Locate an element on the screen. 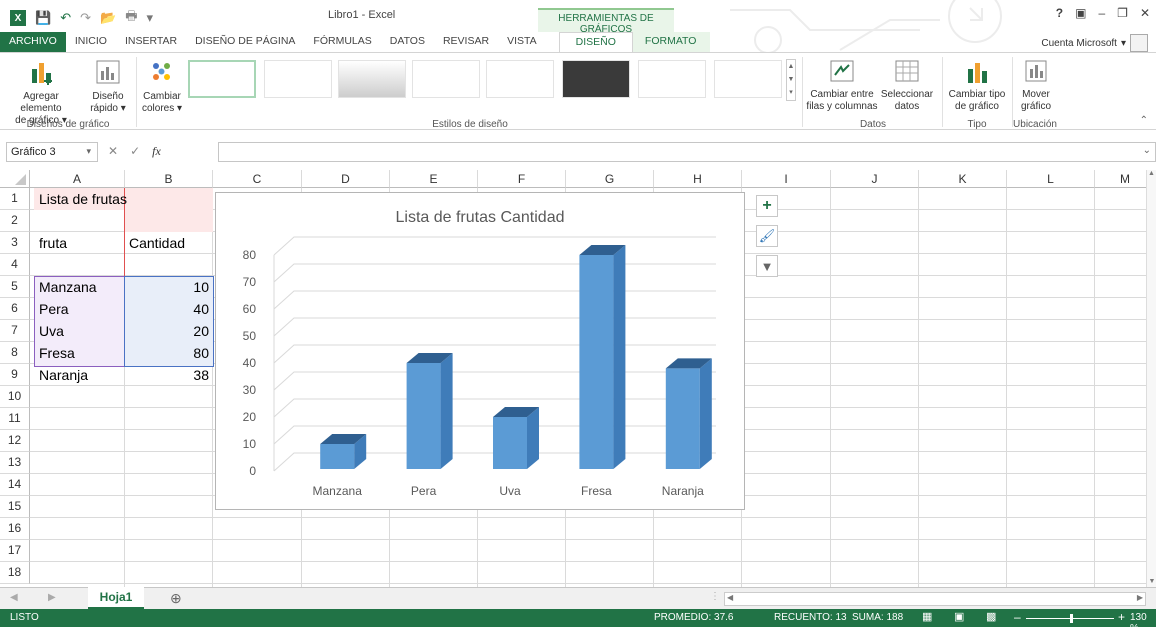 This screenshot has width=1156, height=634. tab-datos: DATOS is located at coordinates (407, 42).